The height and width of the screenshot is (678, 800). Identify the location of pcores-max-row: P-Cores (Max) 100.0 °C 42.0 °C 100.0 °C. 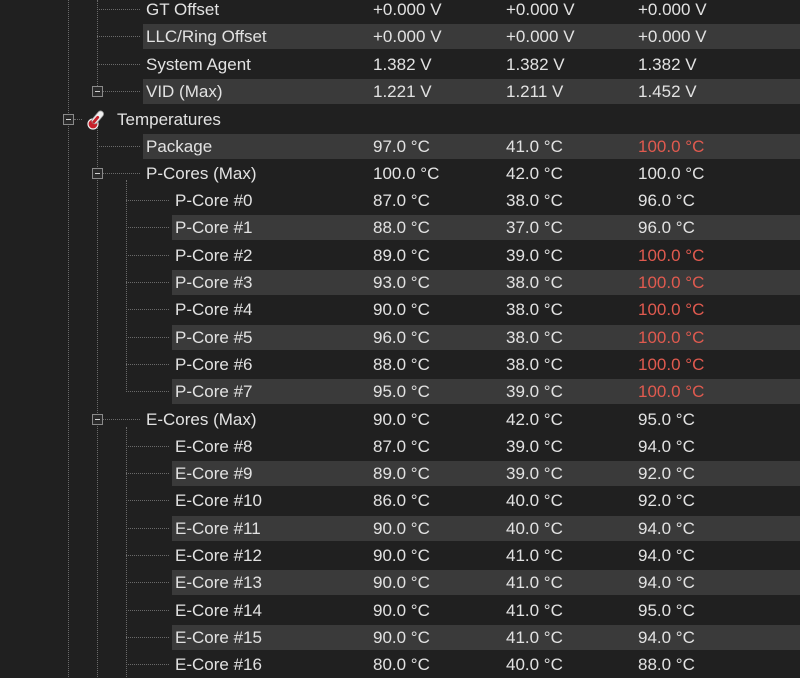
(400, 173).